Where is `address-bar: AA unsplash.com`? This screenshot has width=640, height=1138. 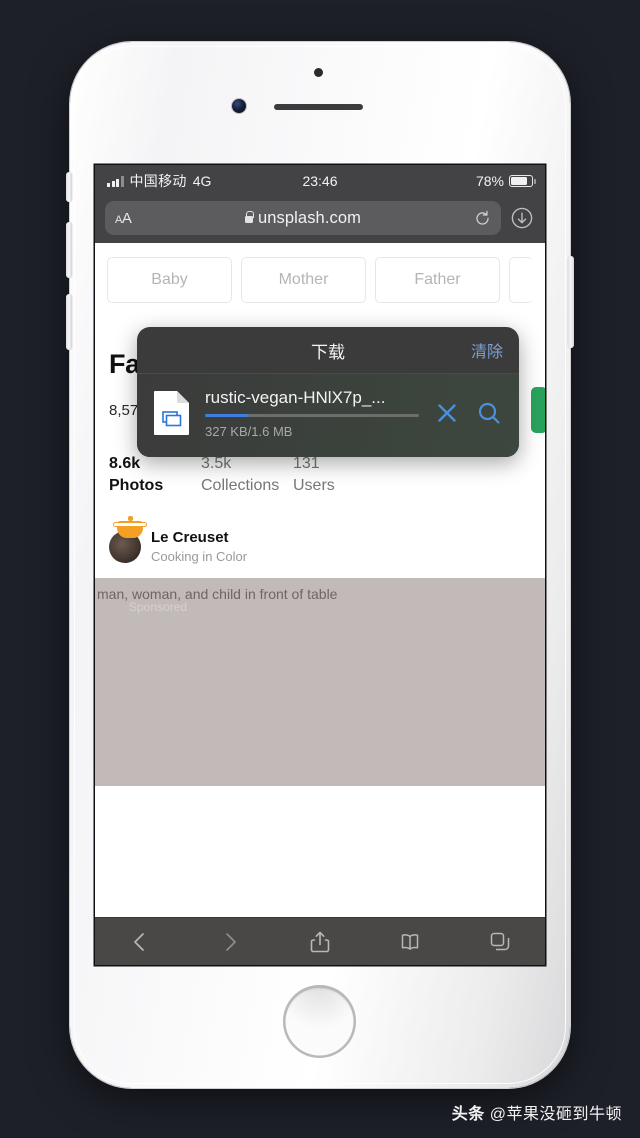
address-bar: AA unsplash.com is located at coordinates (303, 218).